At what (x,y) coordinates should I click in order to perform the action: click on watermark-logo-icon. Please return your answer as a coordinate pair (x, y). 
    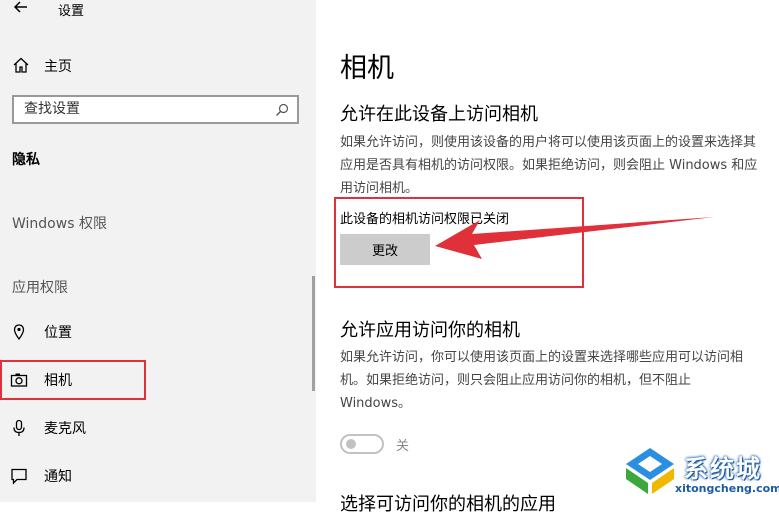
    Looking at the image, I should click on (650, 471).